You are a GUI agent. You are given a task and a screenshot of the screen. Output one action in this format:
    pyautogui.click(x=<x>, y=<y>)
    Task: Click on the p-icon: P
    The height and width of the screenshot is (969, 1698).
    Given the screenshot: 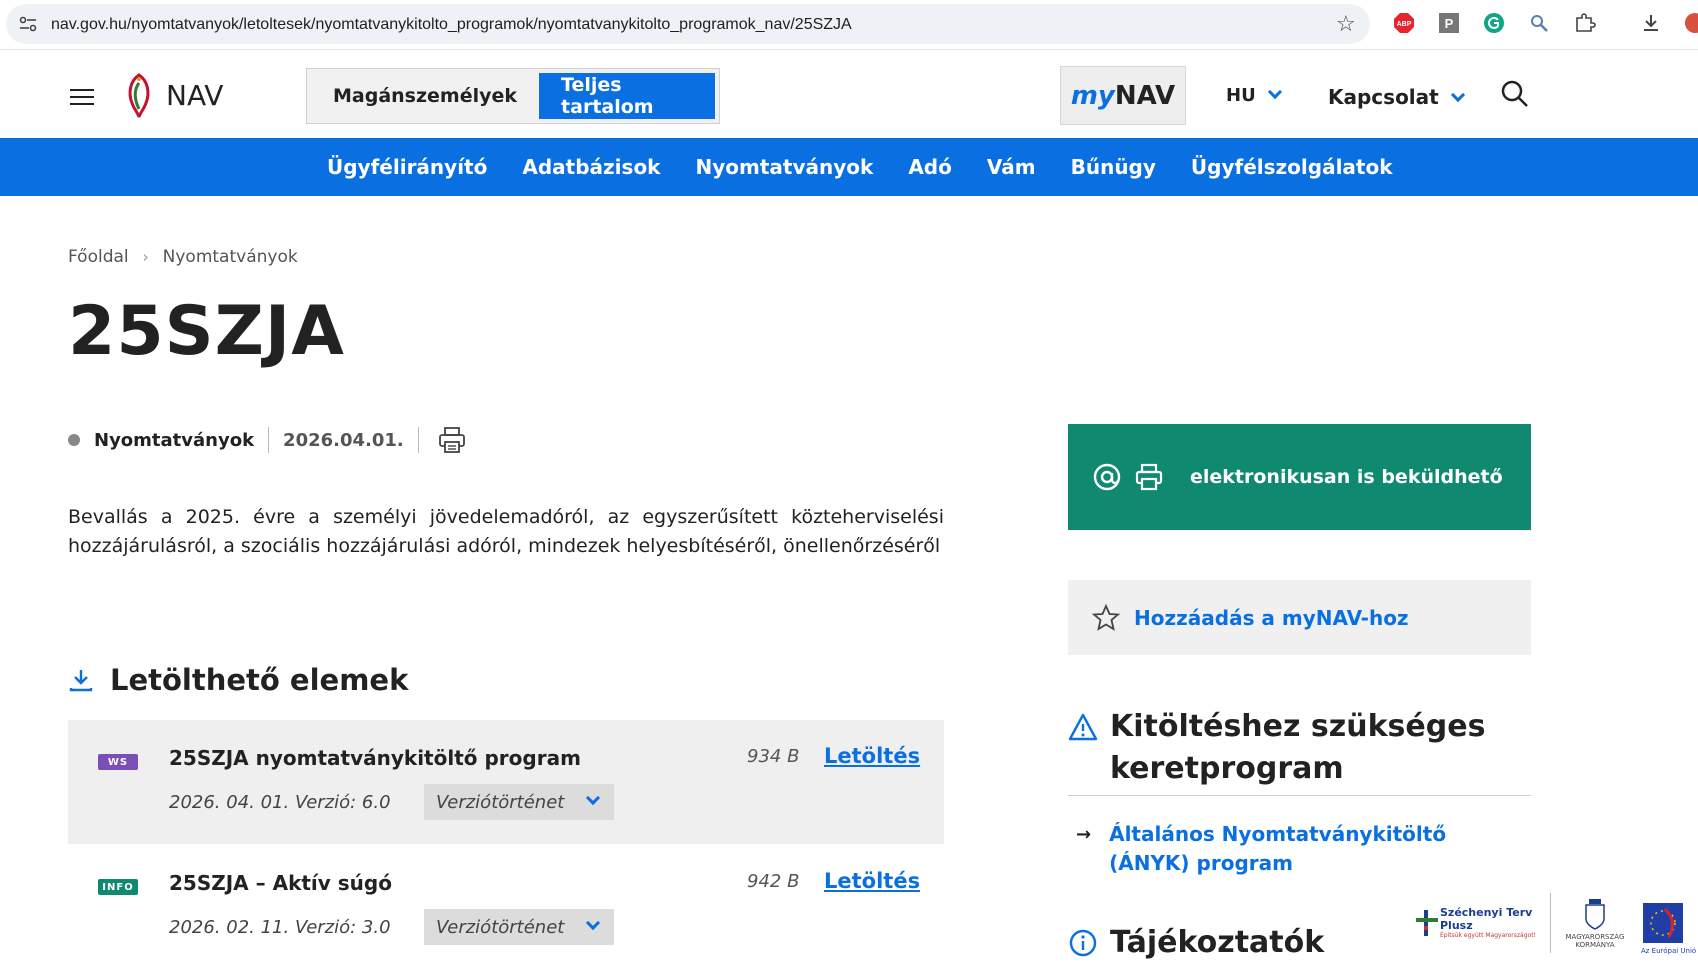 What is the action you would take?
    pyautogui.click(x=1449, y=23)
    